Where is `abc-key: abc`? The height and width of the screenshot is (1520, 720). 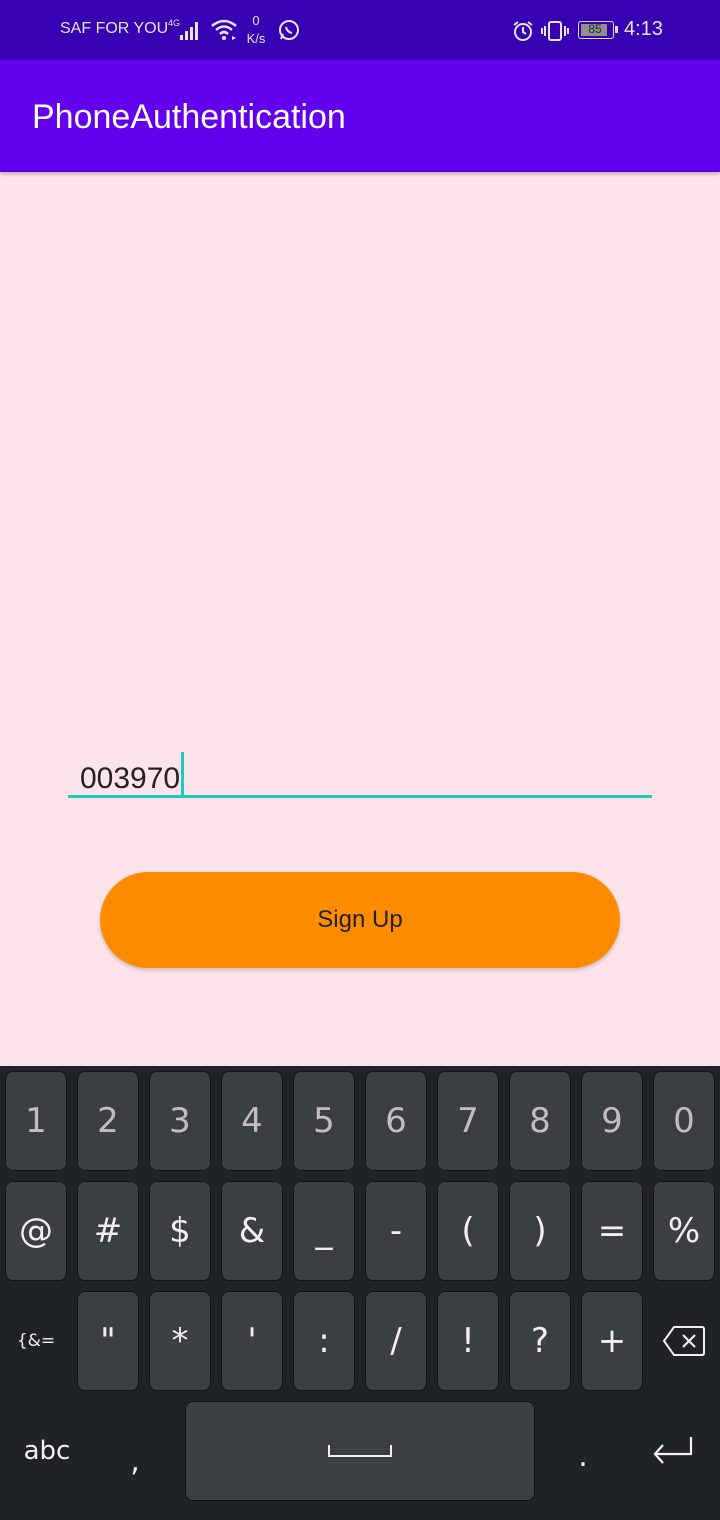 abc-key: abc is located at coordinates (47, 1451).